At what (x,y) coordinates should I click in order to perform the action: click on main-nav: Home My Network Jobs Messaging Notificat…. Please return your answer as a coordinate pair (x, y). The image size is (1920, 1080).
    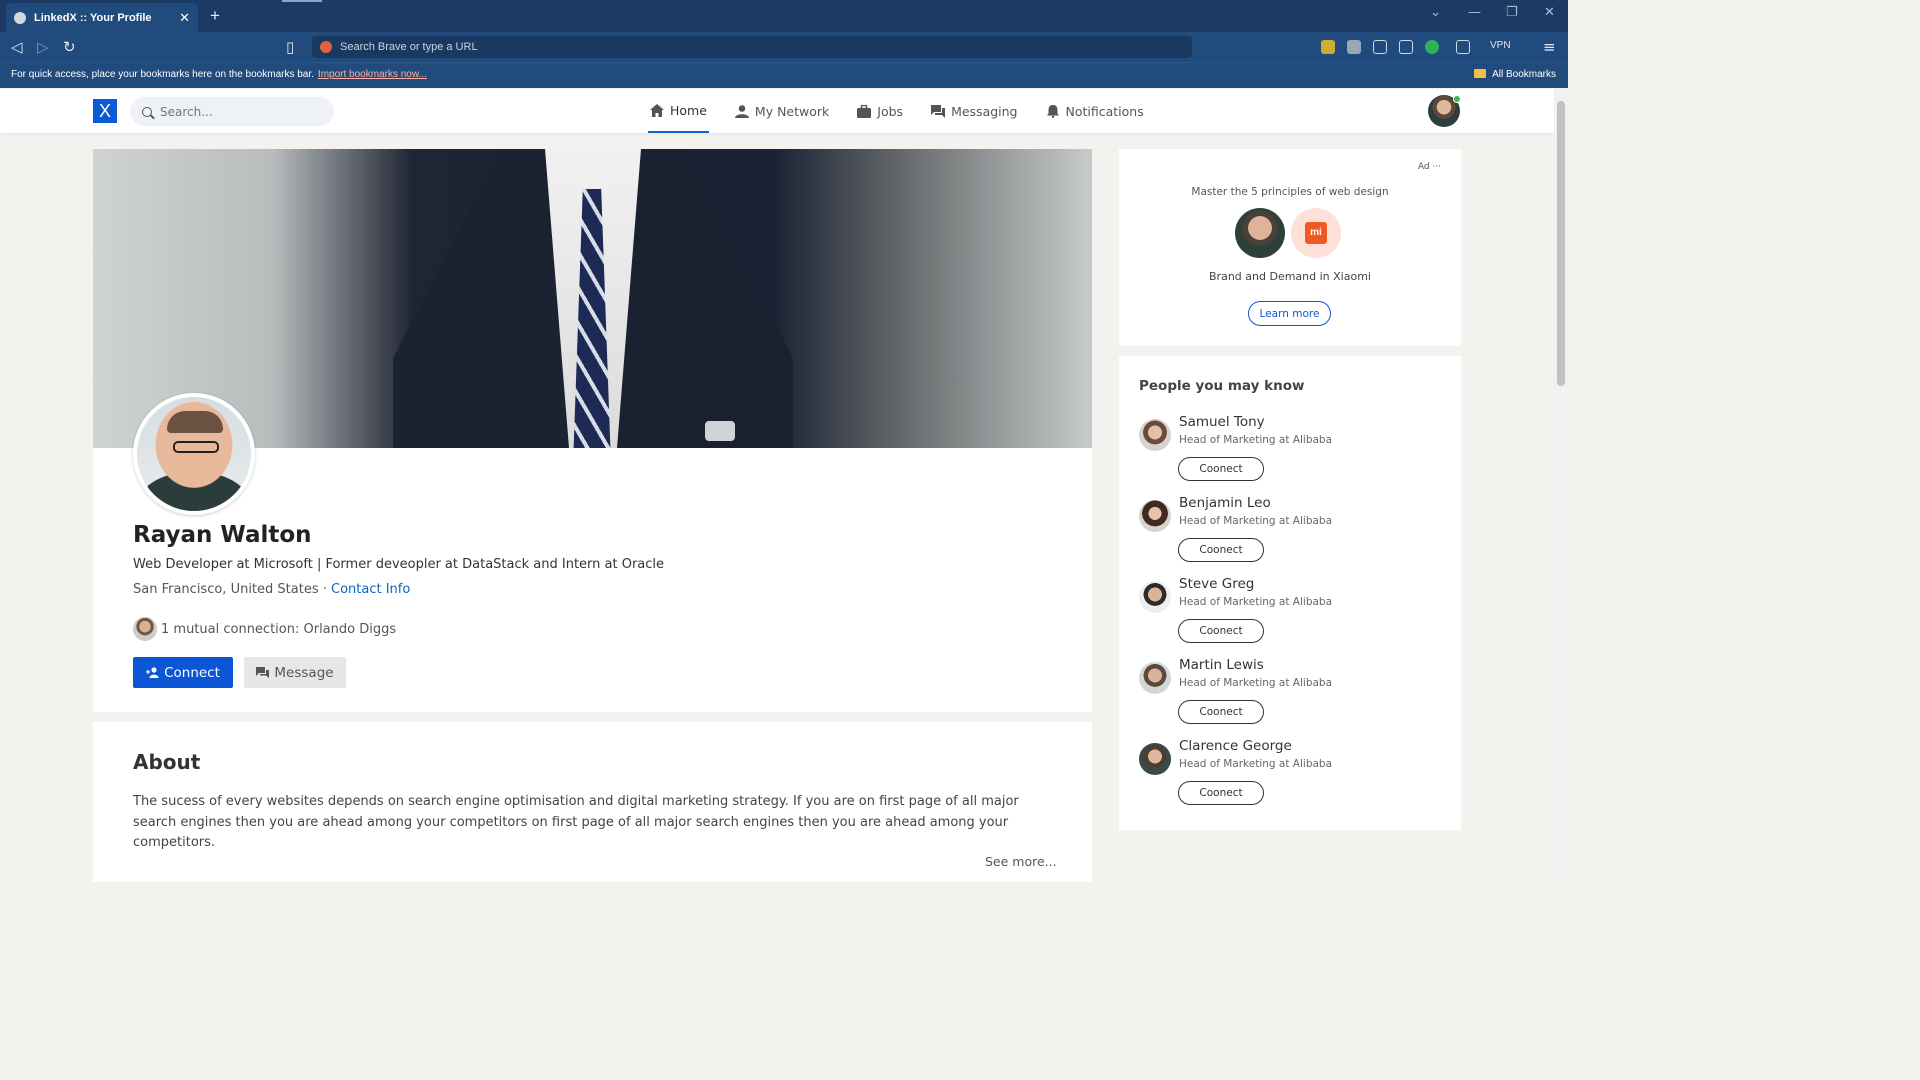
    Looking at the image, I should click on (909, 111).